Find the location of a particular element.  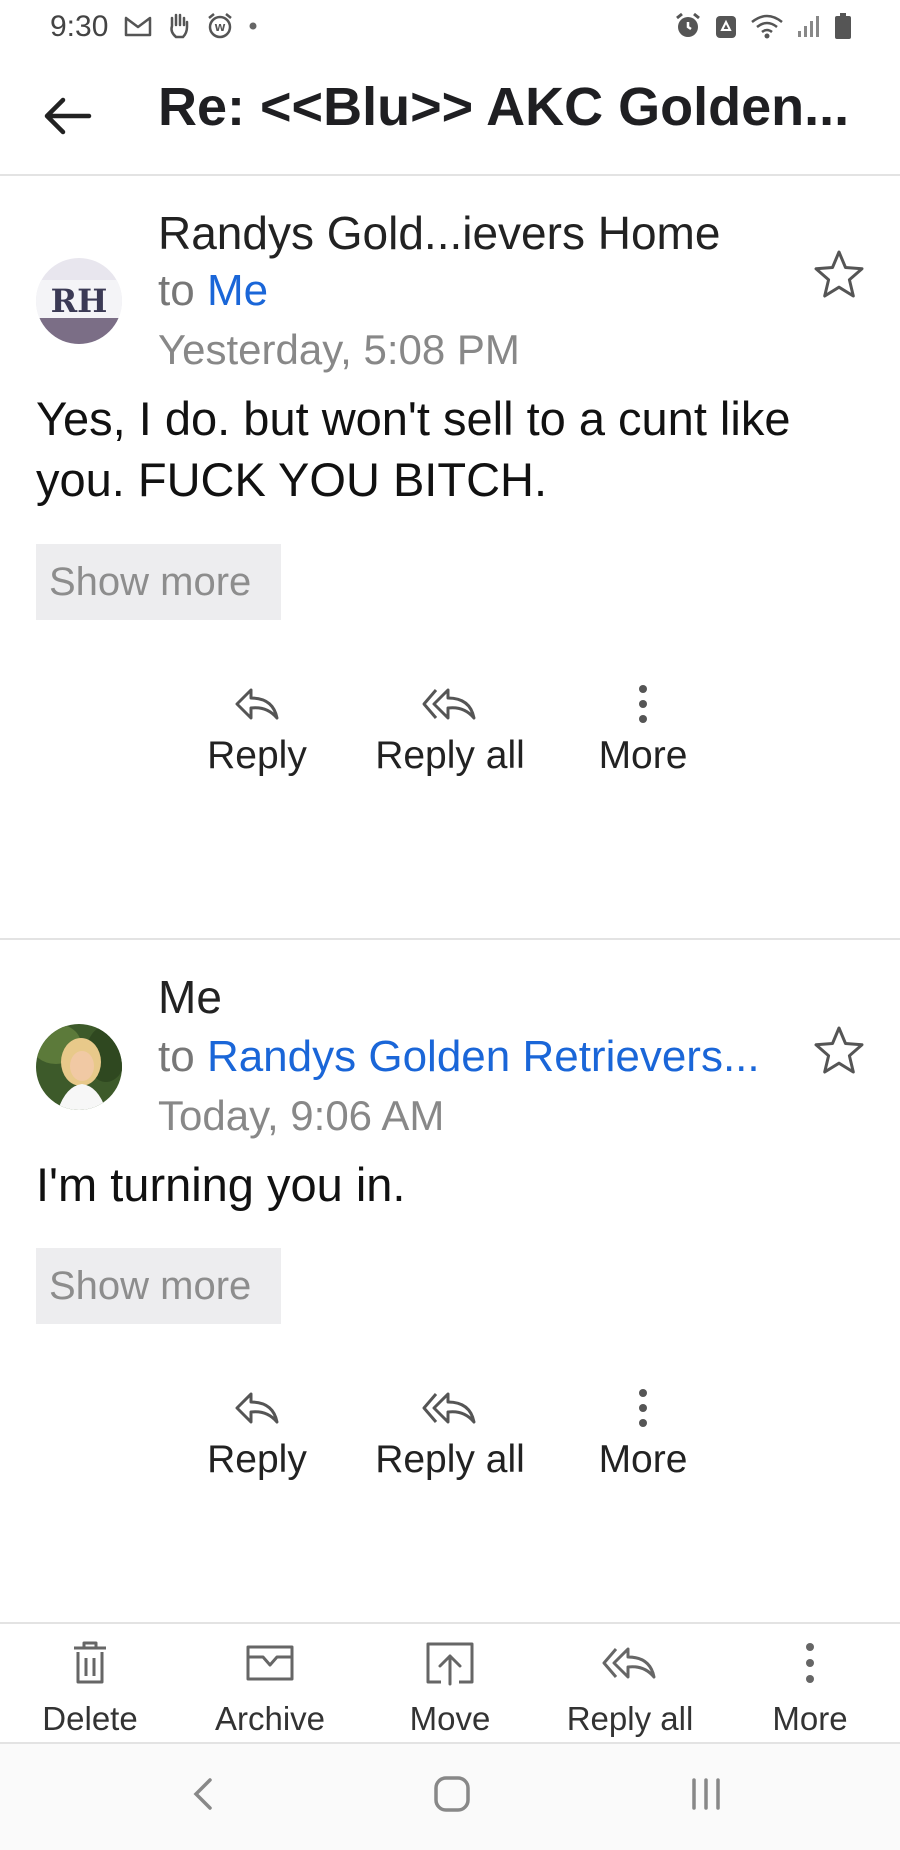

delete-label: Delete is located at coordinates (90, 1718).